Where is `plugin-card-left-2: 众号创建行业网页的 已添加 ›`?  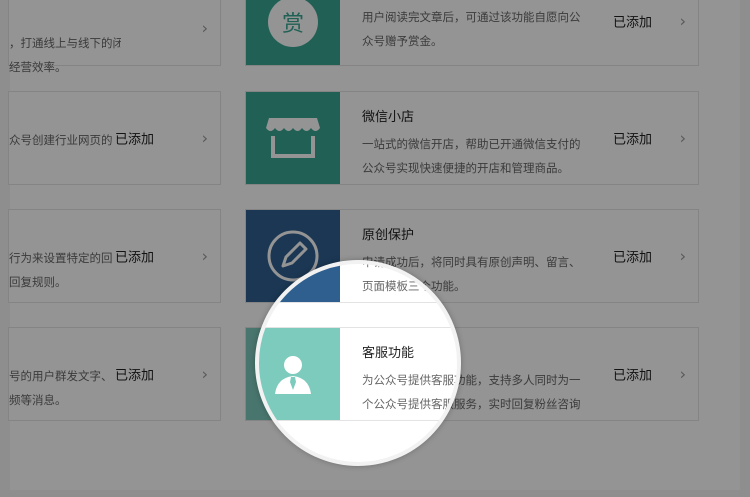 plugin-card-left-2: 众号创建行业网页的 已添加 › is located at coordinates (114, 138).